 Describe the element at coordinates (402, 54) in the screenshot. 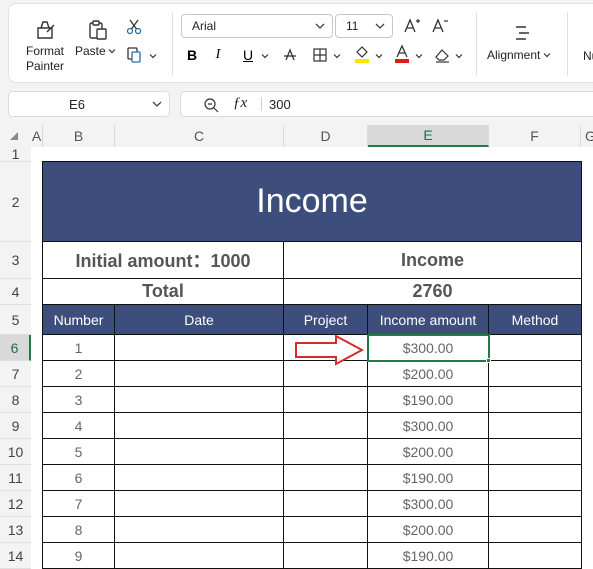

I see `font-color-button` at that location.